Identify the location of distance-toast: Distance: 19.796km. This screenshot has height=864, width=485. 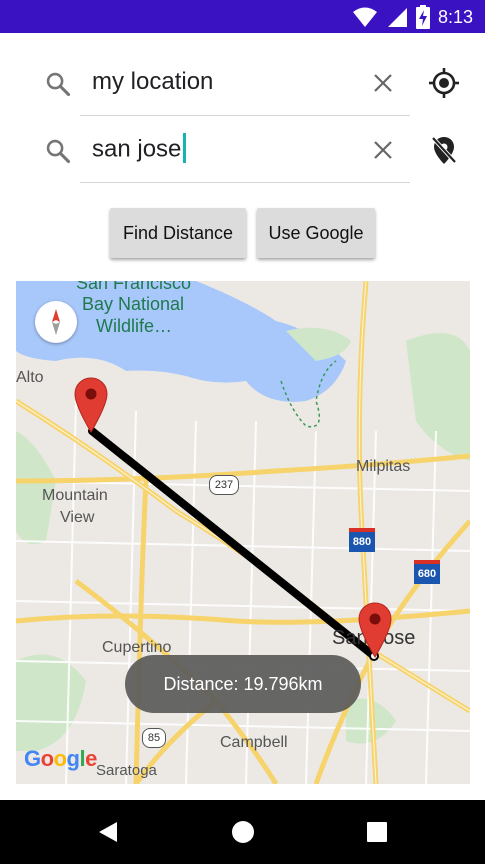
(243, 684).